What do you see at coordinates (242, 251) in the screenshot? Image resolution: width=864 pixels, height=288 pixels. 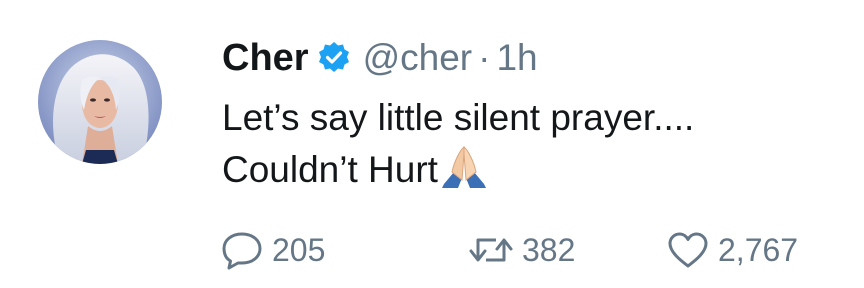 I see `reply-icon` at bounding box center [242, 251].